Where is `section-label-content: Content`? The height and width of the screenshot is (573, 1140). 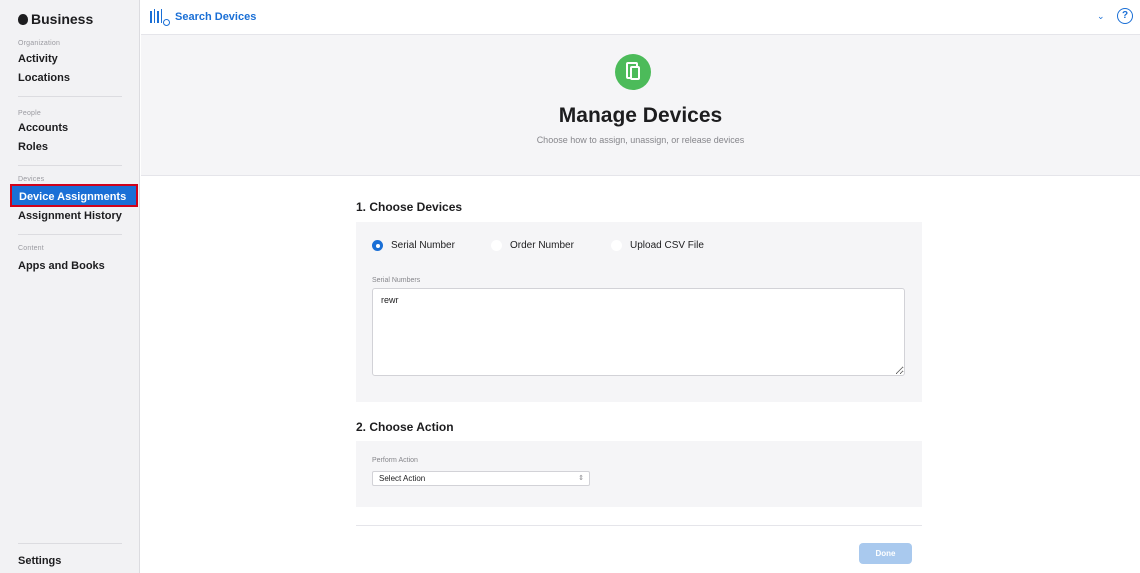 section-label-content: Content is located at coordinates (31, 248).